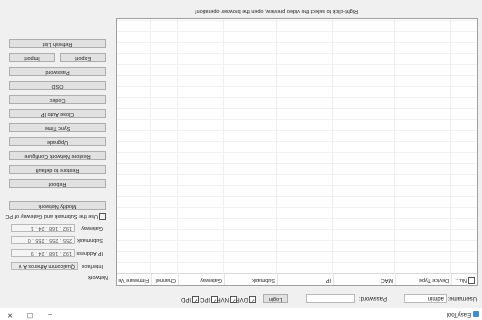  Describe the element at coordinates (458, 314) in the screenshot. I see `window-title: EasyTool` at that location.